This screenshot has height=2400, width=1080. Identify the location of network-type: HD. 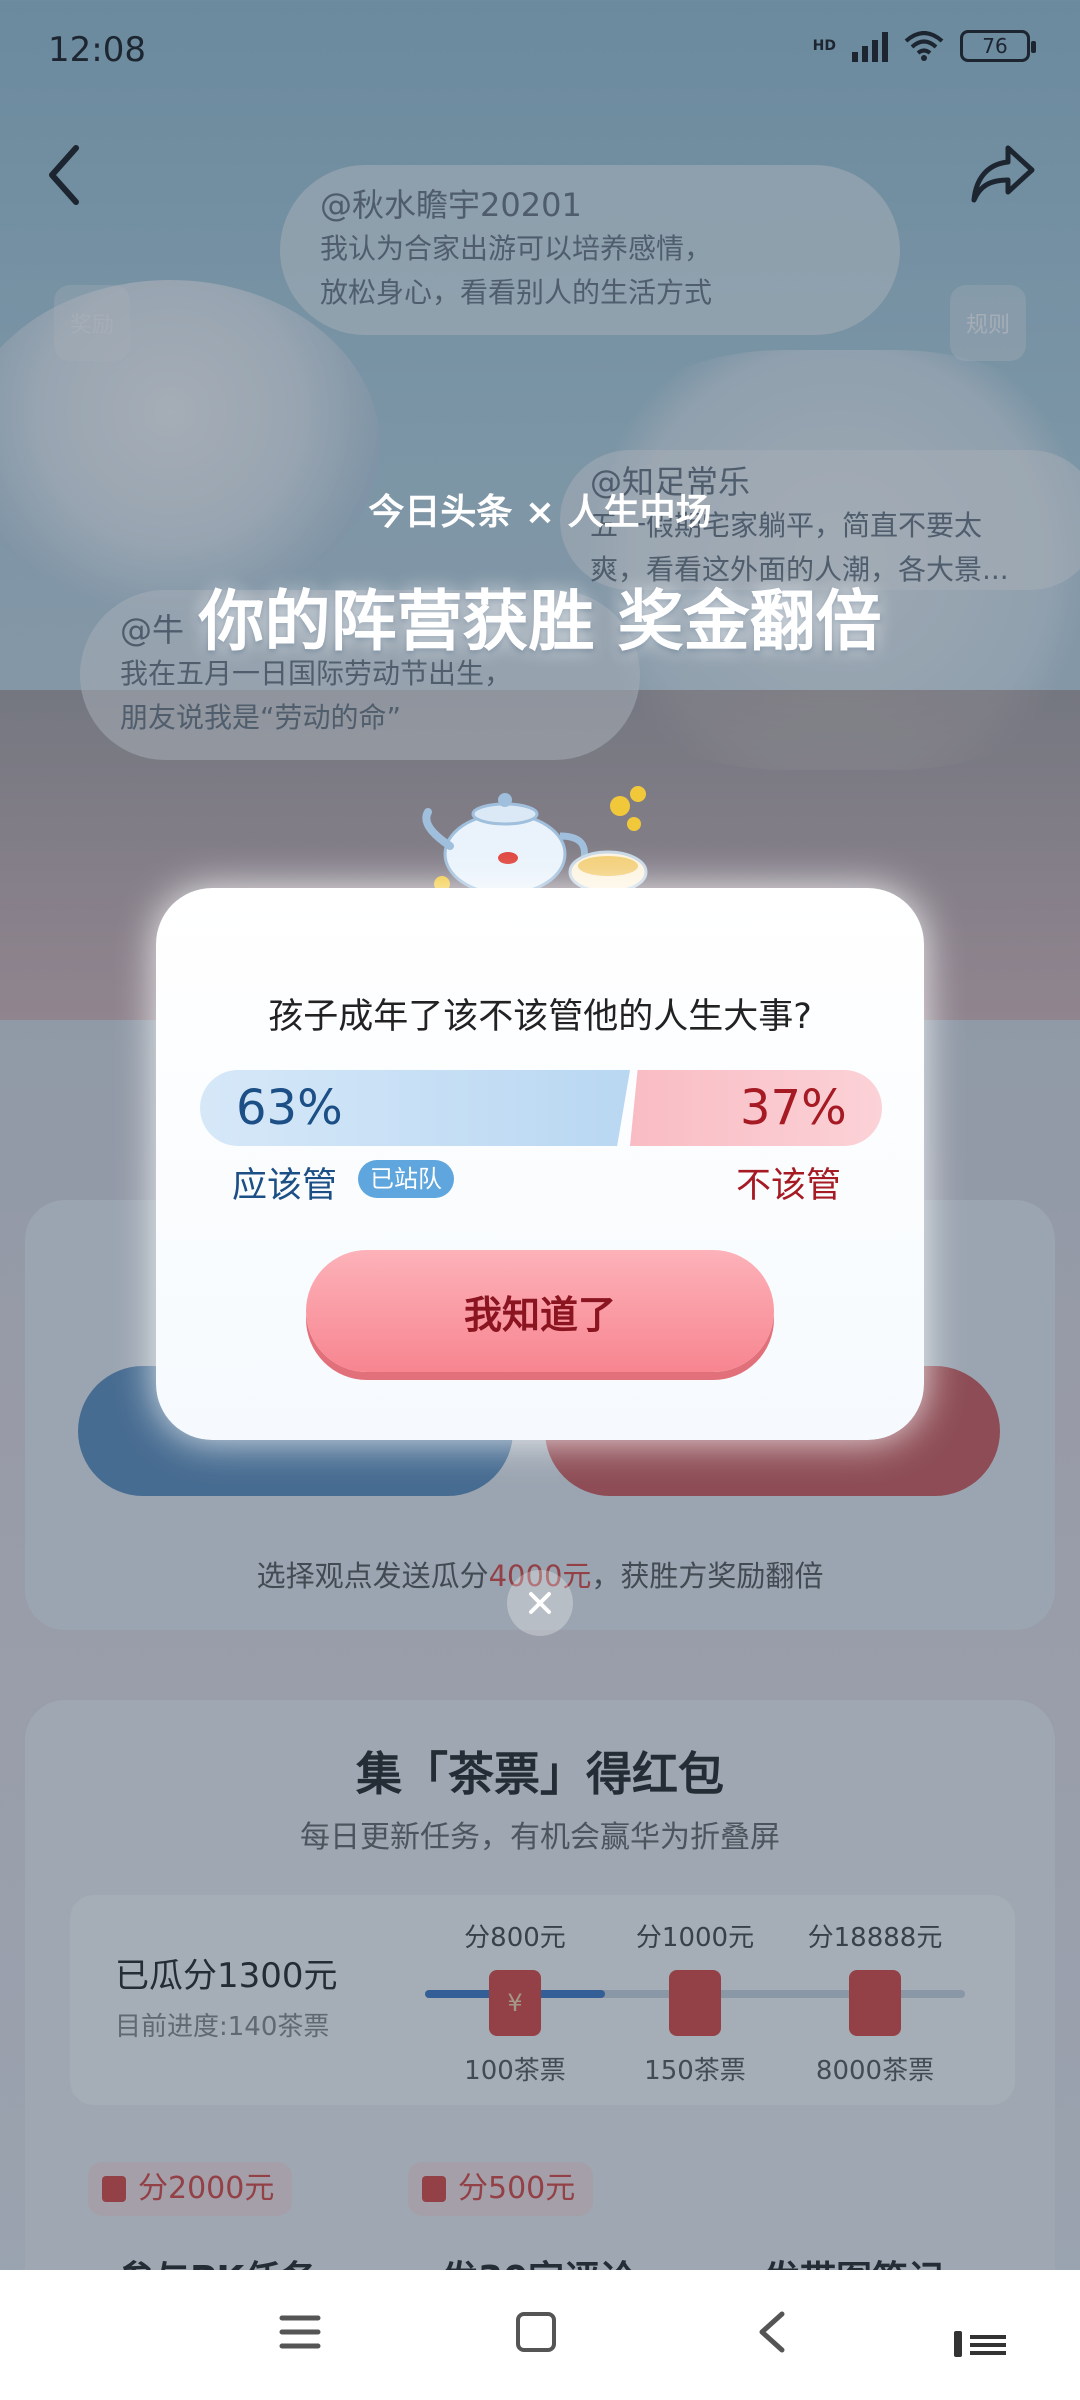
(824, 46).